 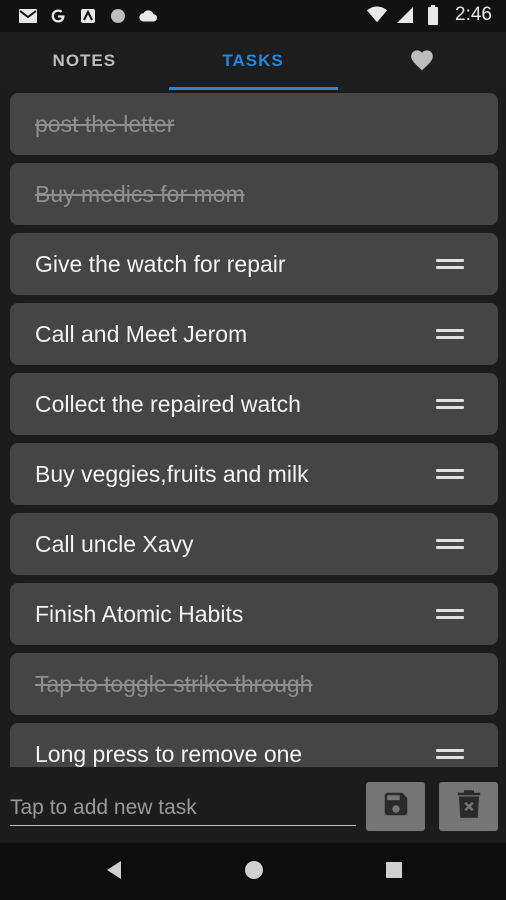 I want to click on google-icon, so click(x=58, y=16).